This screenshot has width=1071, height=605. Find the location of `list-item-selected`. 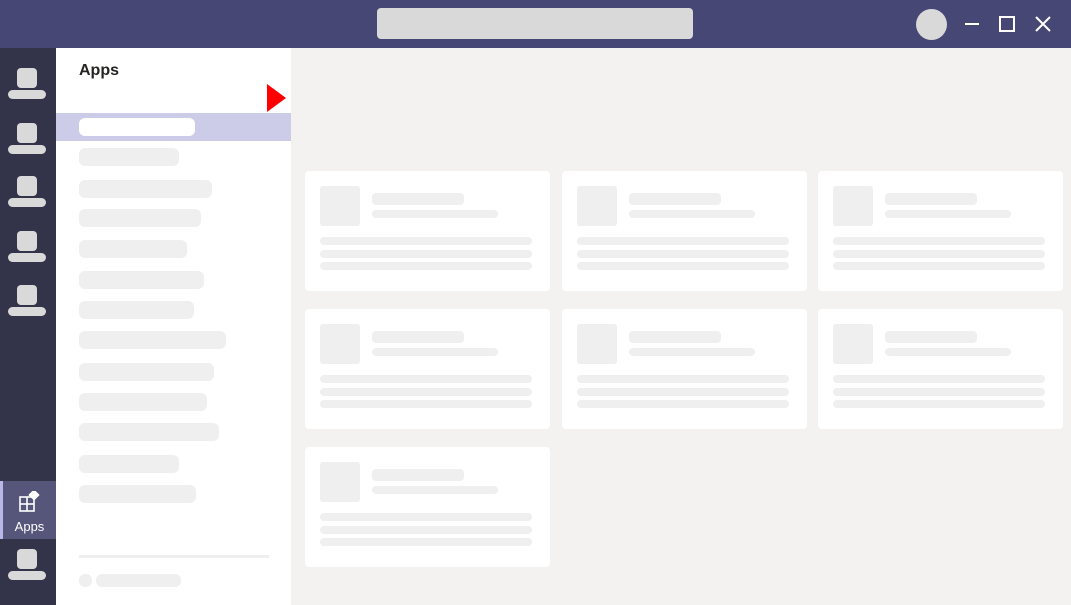

list-item-selected is located at coordinates (173, 127).